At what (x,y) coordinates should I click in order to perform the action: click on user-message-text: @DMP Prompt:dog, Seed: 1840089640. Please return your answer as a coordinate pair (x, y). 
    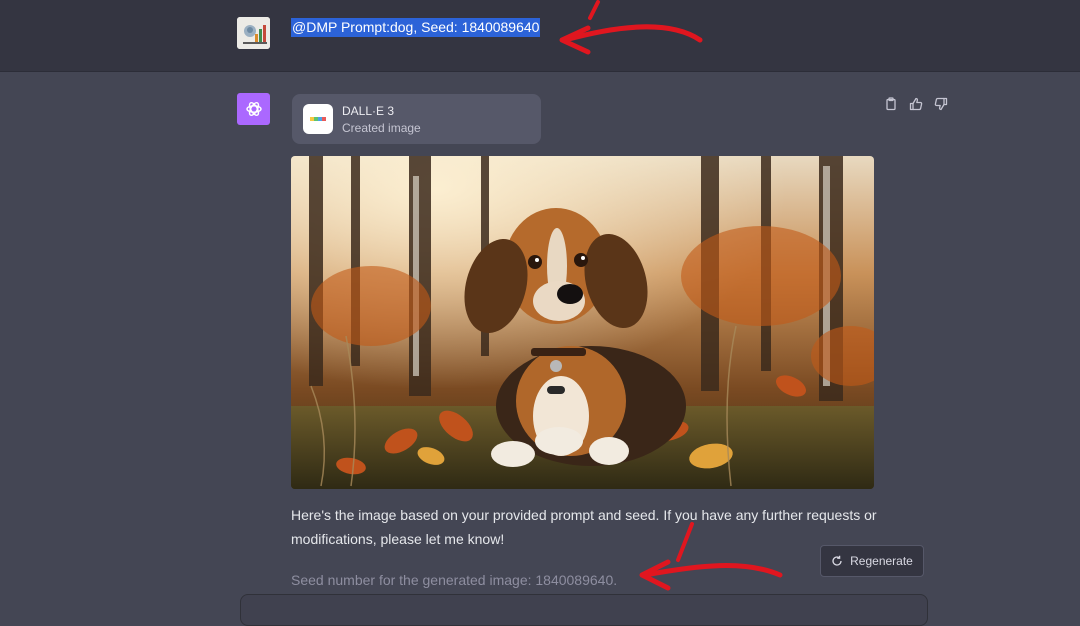
    Looking at the image, I should click on (416, 27).